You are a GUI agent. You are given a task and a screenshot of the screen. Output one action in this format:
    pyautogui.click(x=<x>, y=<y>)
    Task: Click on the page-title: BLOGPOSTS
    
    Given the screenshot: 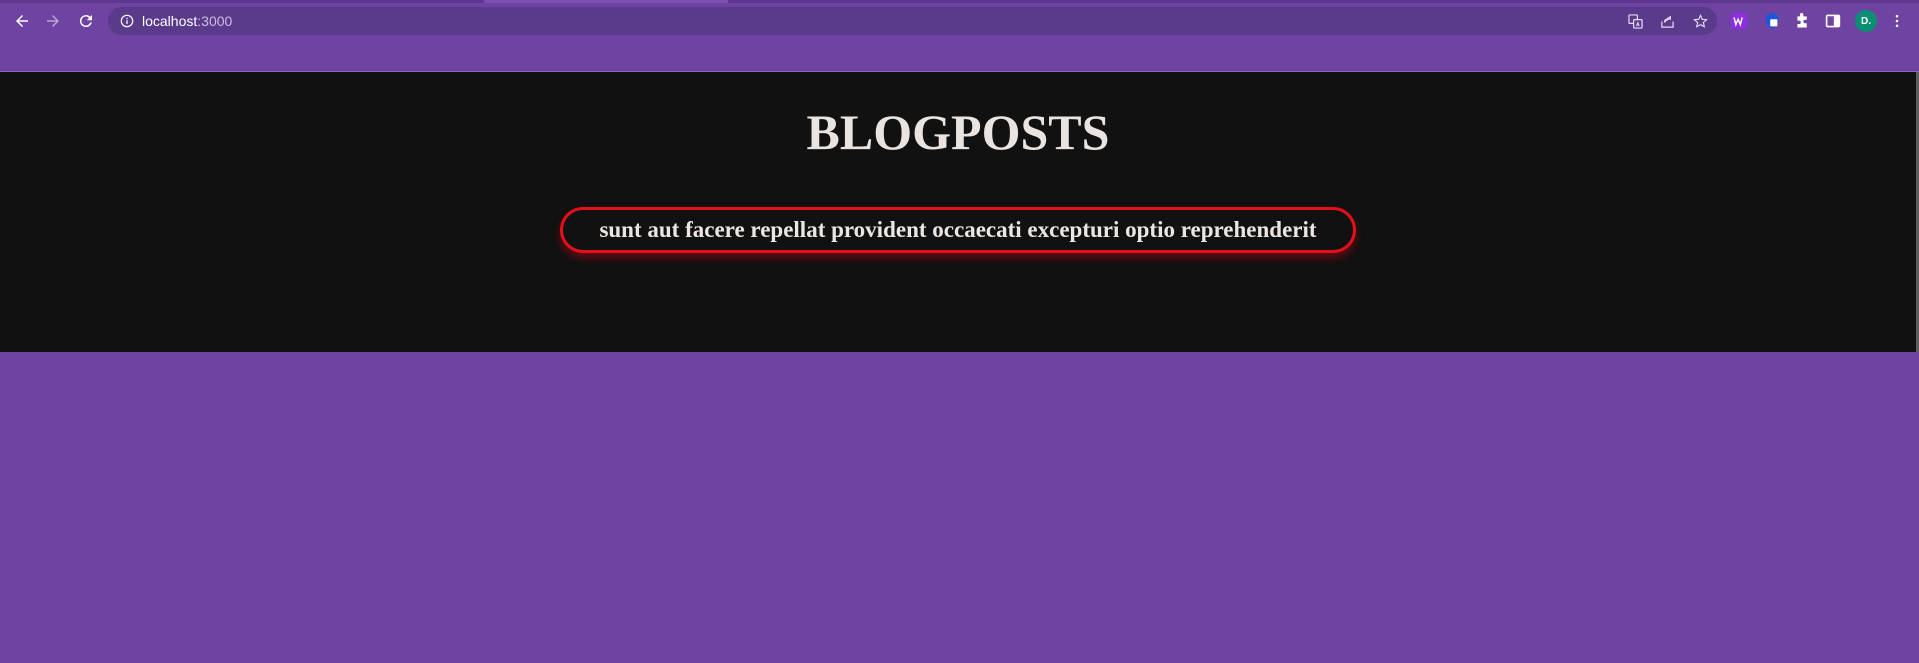 What is the action you would take?
    pyautogui.click(x=958, y=132)
    